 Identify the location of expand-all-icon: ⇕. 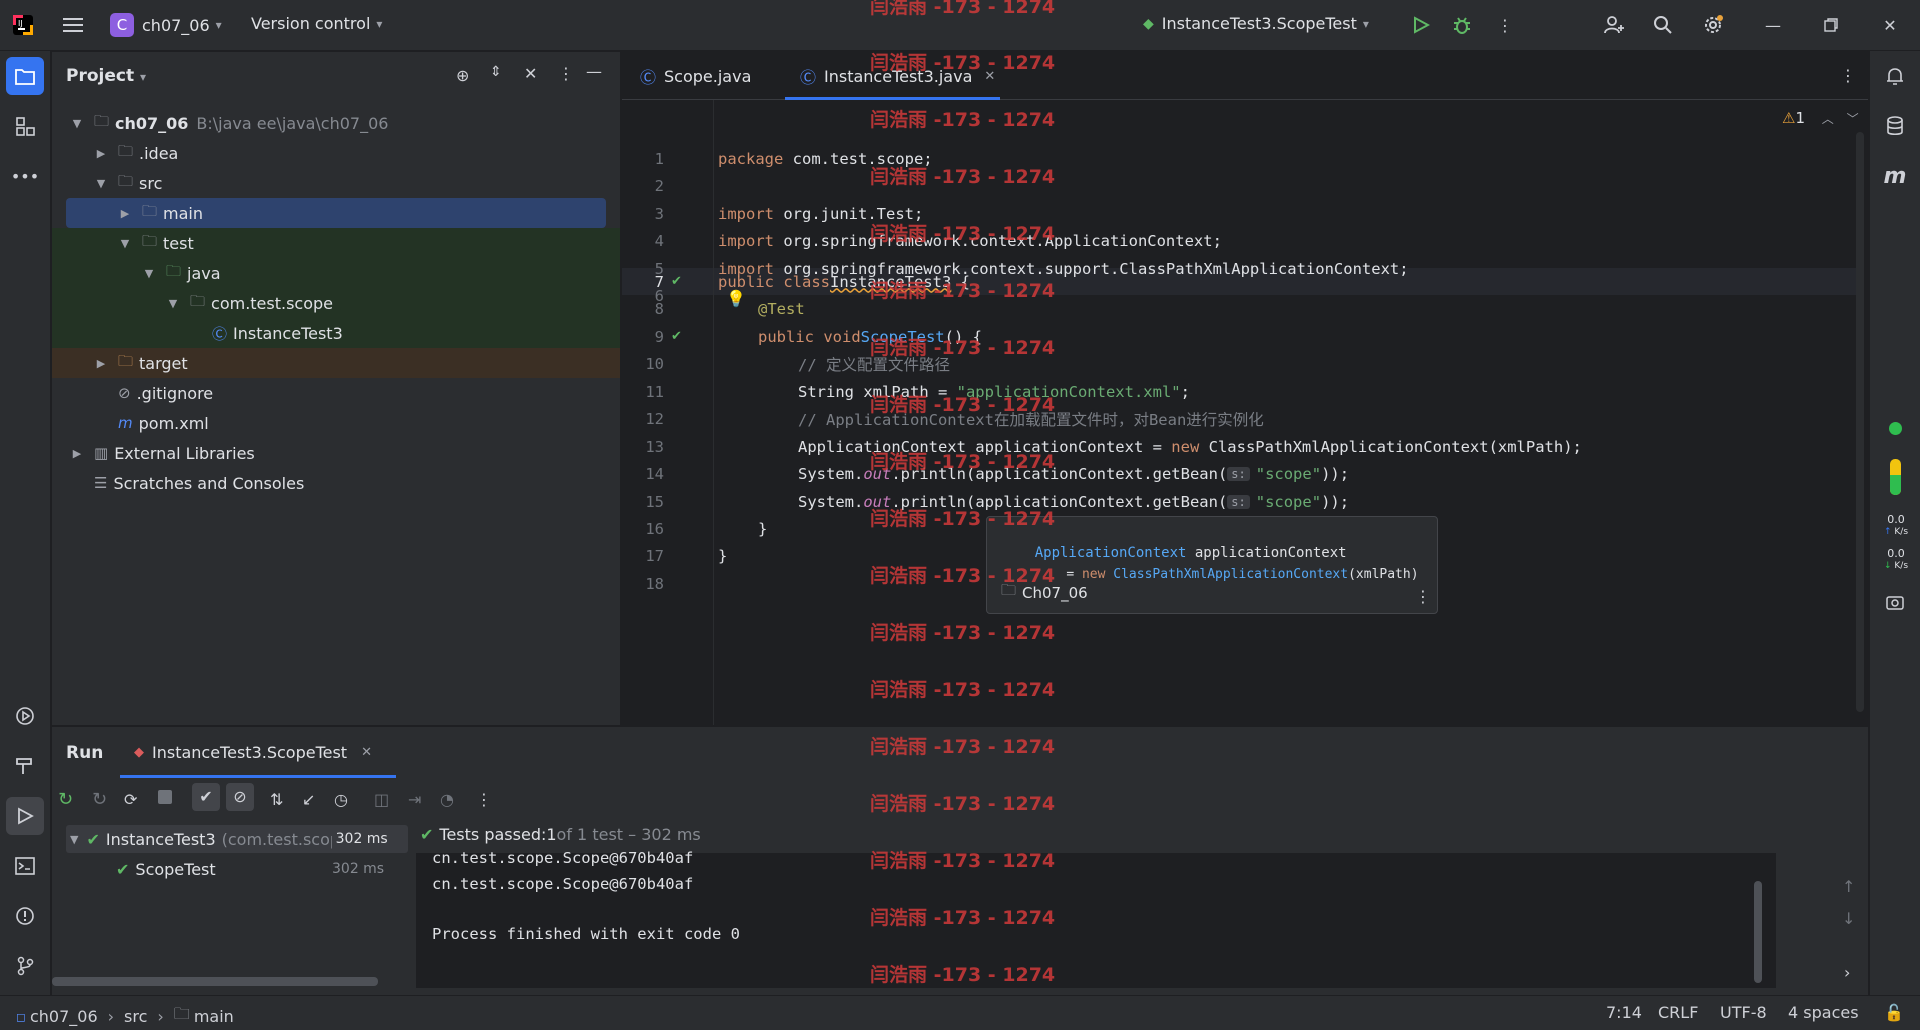
(496, 72).